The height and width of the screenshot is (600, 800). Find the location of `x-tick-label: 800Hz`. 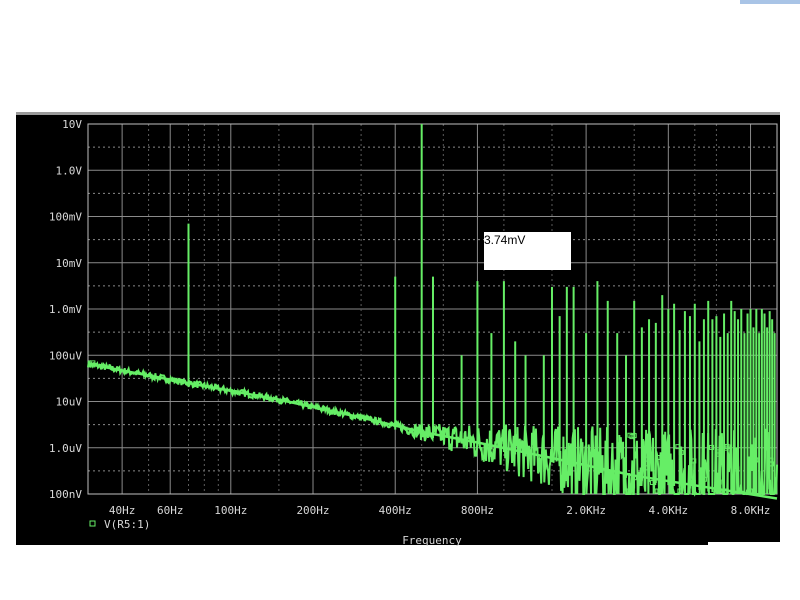

x-tick-label: 800Hz is located at coordinates (477, 510).